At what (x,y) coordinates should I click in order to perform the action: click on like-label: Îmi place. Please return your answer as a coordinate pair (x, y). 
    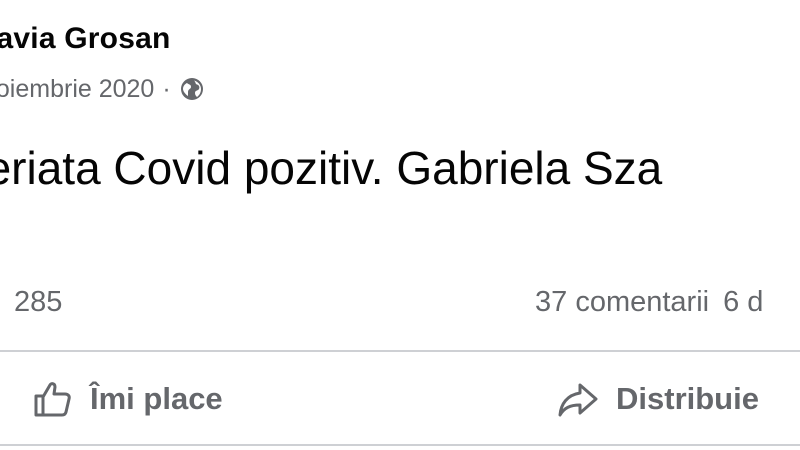
    Looking at the image, I should click on (156, 398).